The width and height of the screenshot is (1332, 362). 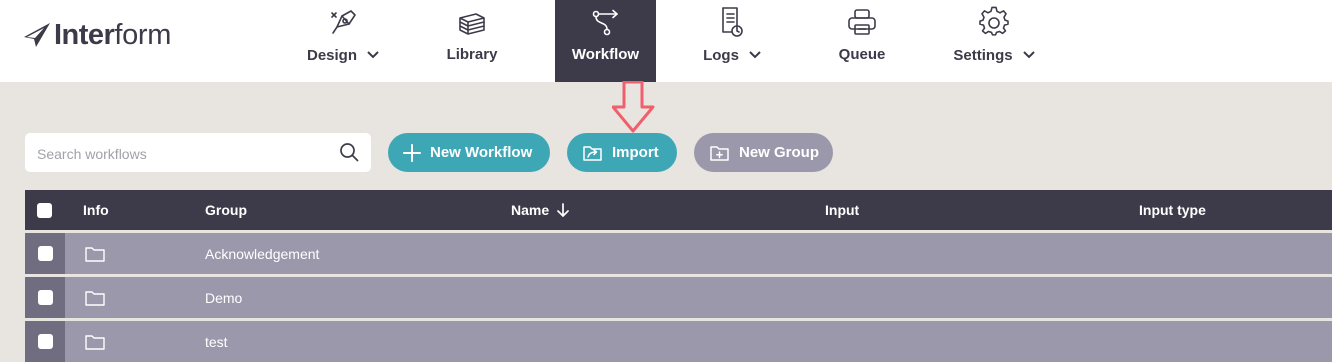 I want to click on sort-arrow-down-icon, so click(x=563, y=210).